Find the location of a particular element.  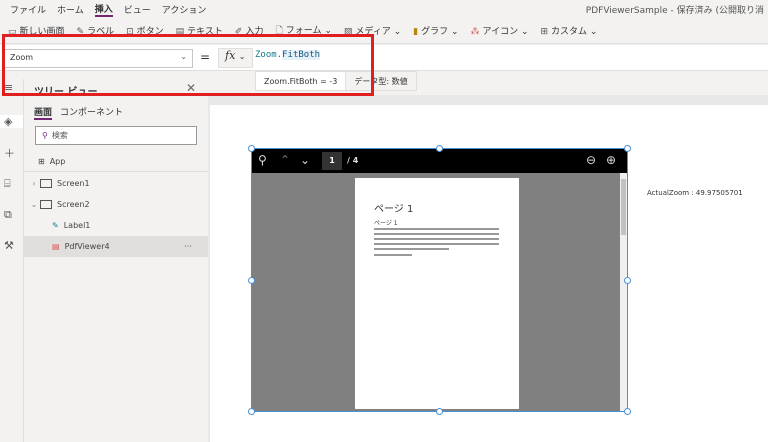

bar-chart-icon: ▮ is located at coordinates (416, 32).